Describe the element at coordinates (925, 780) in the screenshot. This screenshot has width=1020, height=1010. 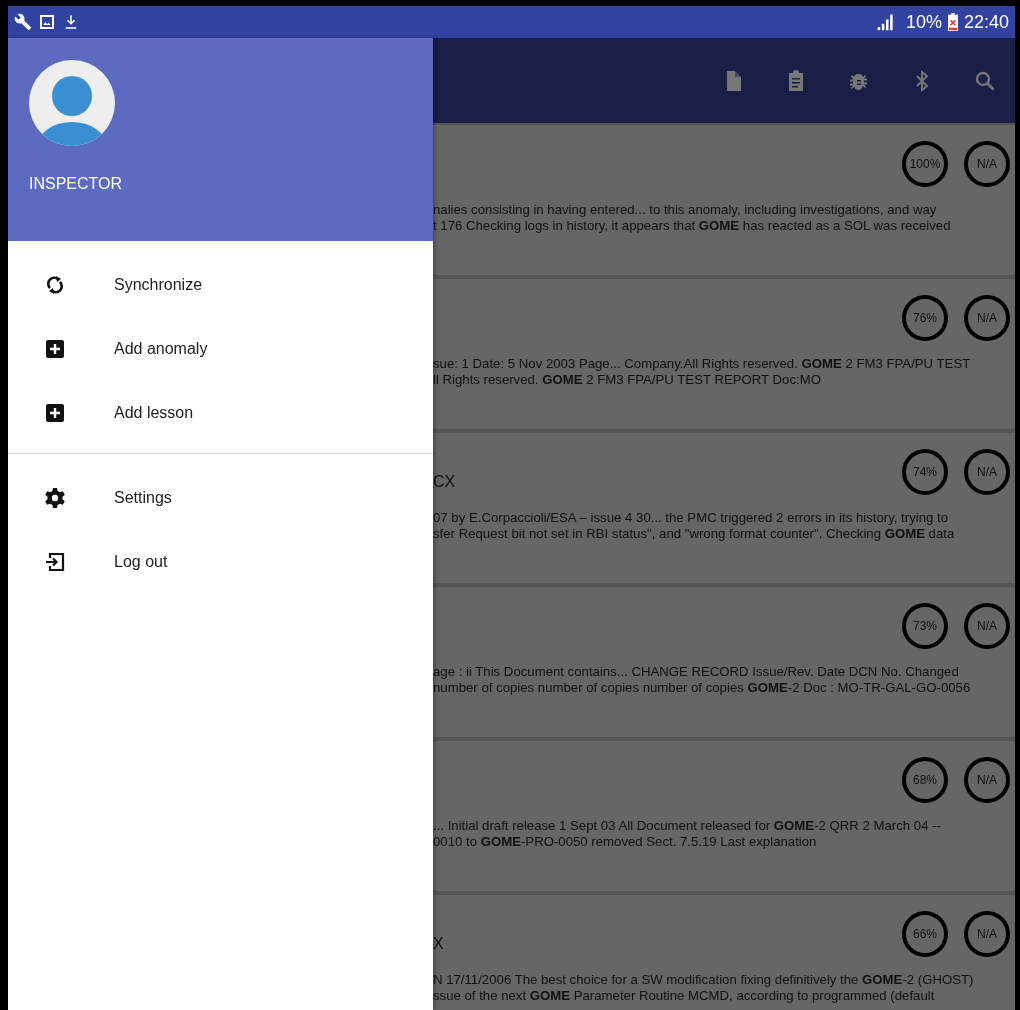
I see `score-badge: 68%` at that location.